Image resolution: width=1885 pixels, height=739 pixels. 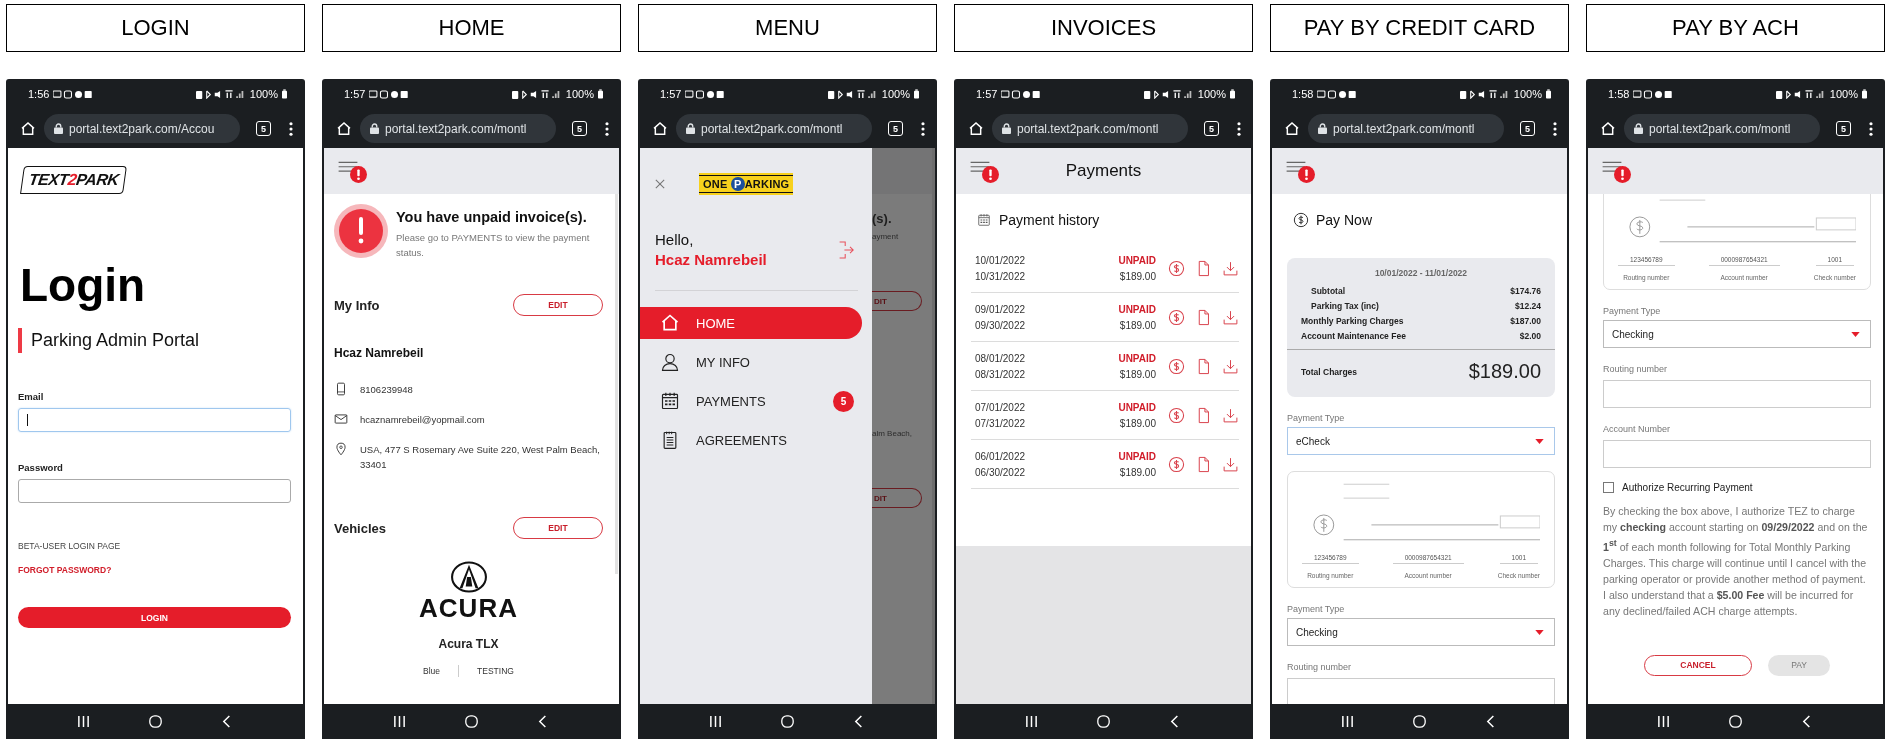 I want to click on field-label: Account Number, so click(x=1637, y=429).